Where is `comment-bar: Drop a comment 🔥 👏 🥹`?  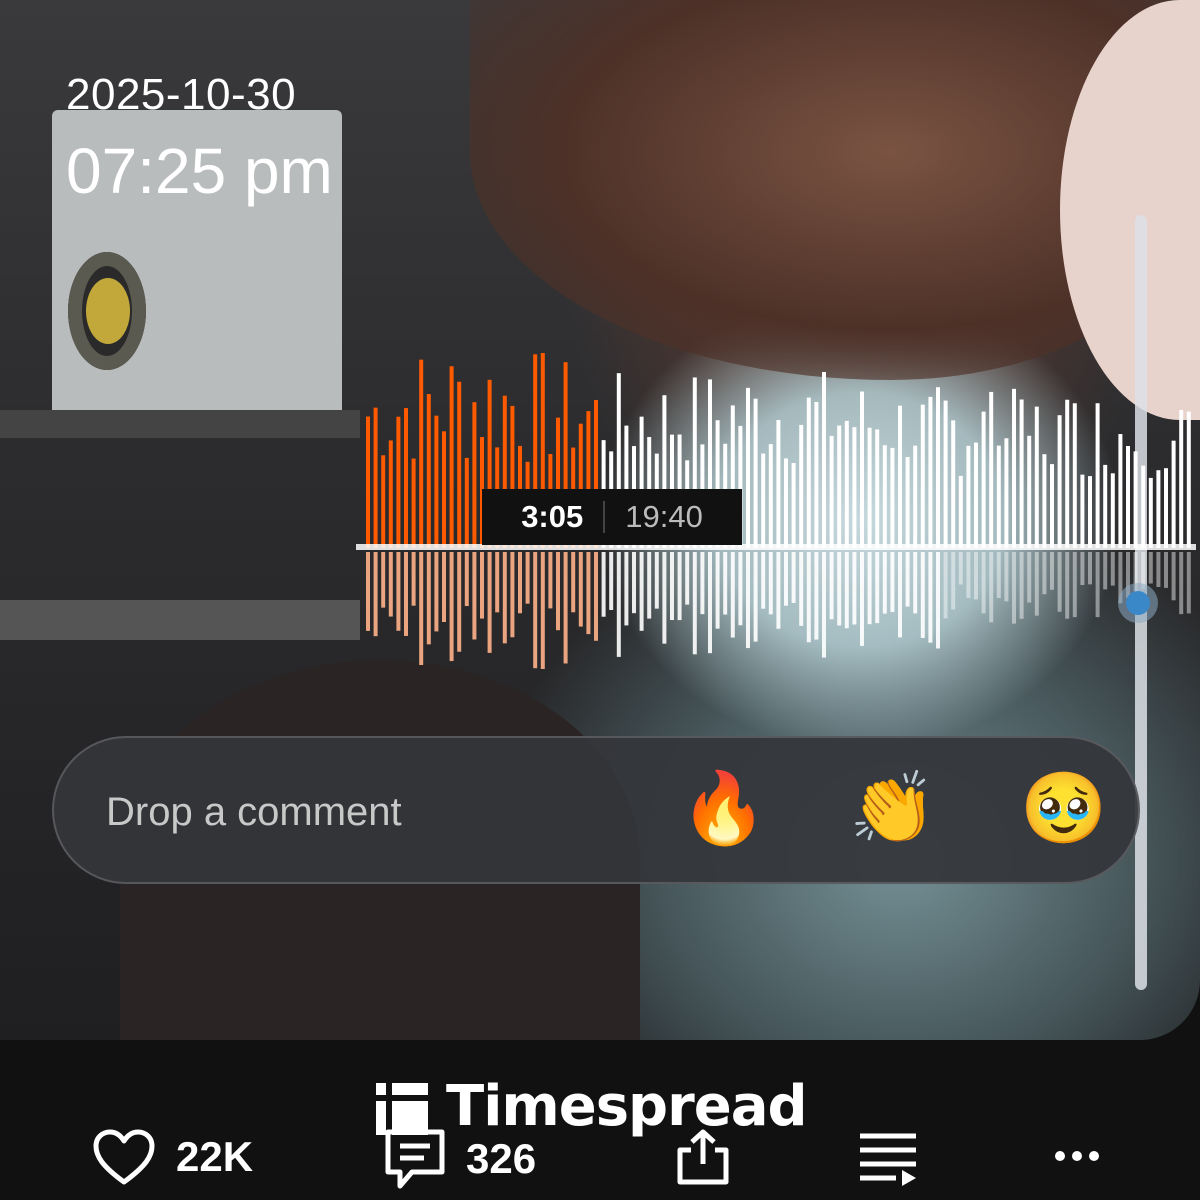
comment-bar: Drop a comment 🔥 👏 🥹 is located at coordinates (596, 810).